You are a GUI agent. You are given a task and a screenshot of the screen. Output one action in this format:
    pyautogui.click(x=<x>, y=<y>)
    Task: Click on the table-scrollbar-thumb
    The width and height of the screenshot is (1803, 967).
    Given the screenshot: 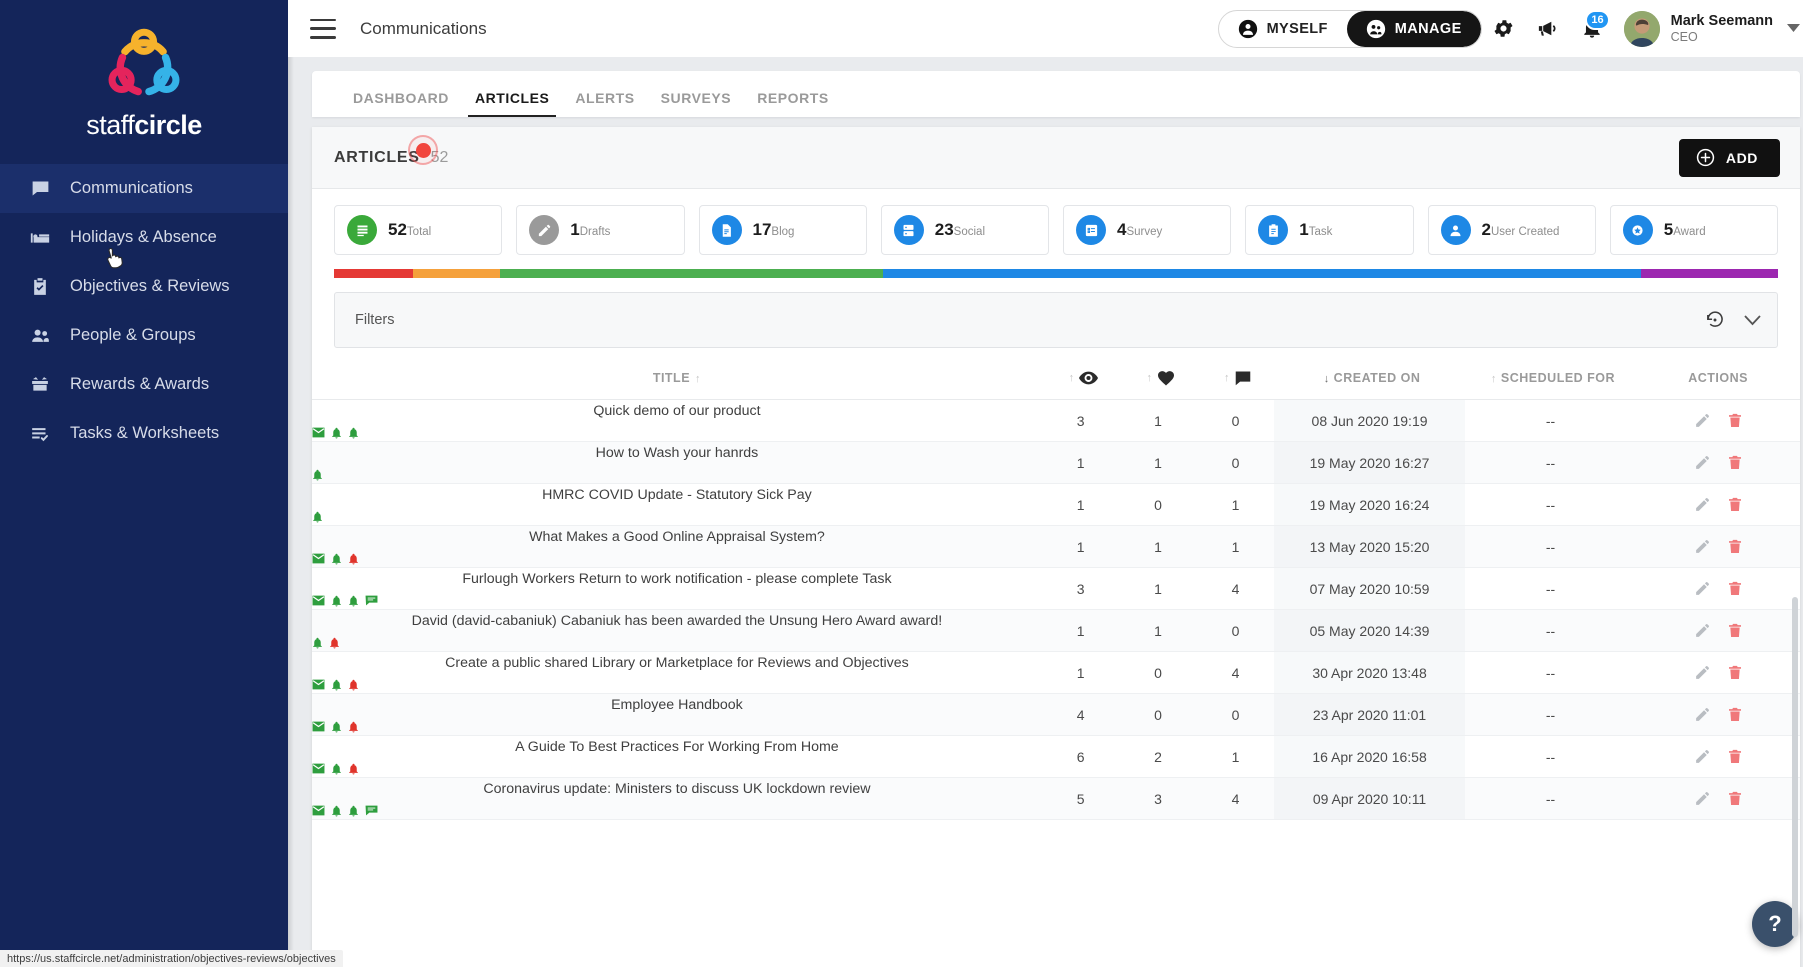 What is the action you would take?
    pyautogui.click(x=1795, y=767)
    